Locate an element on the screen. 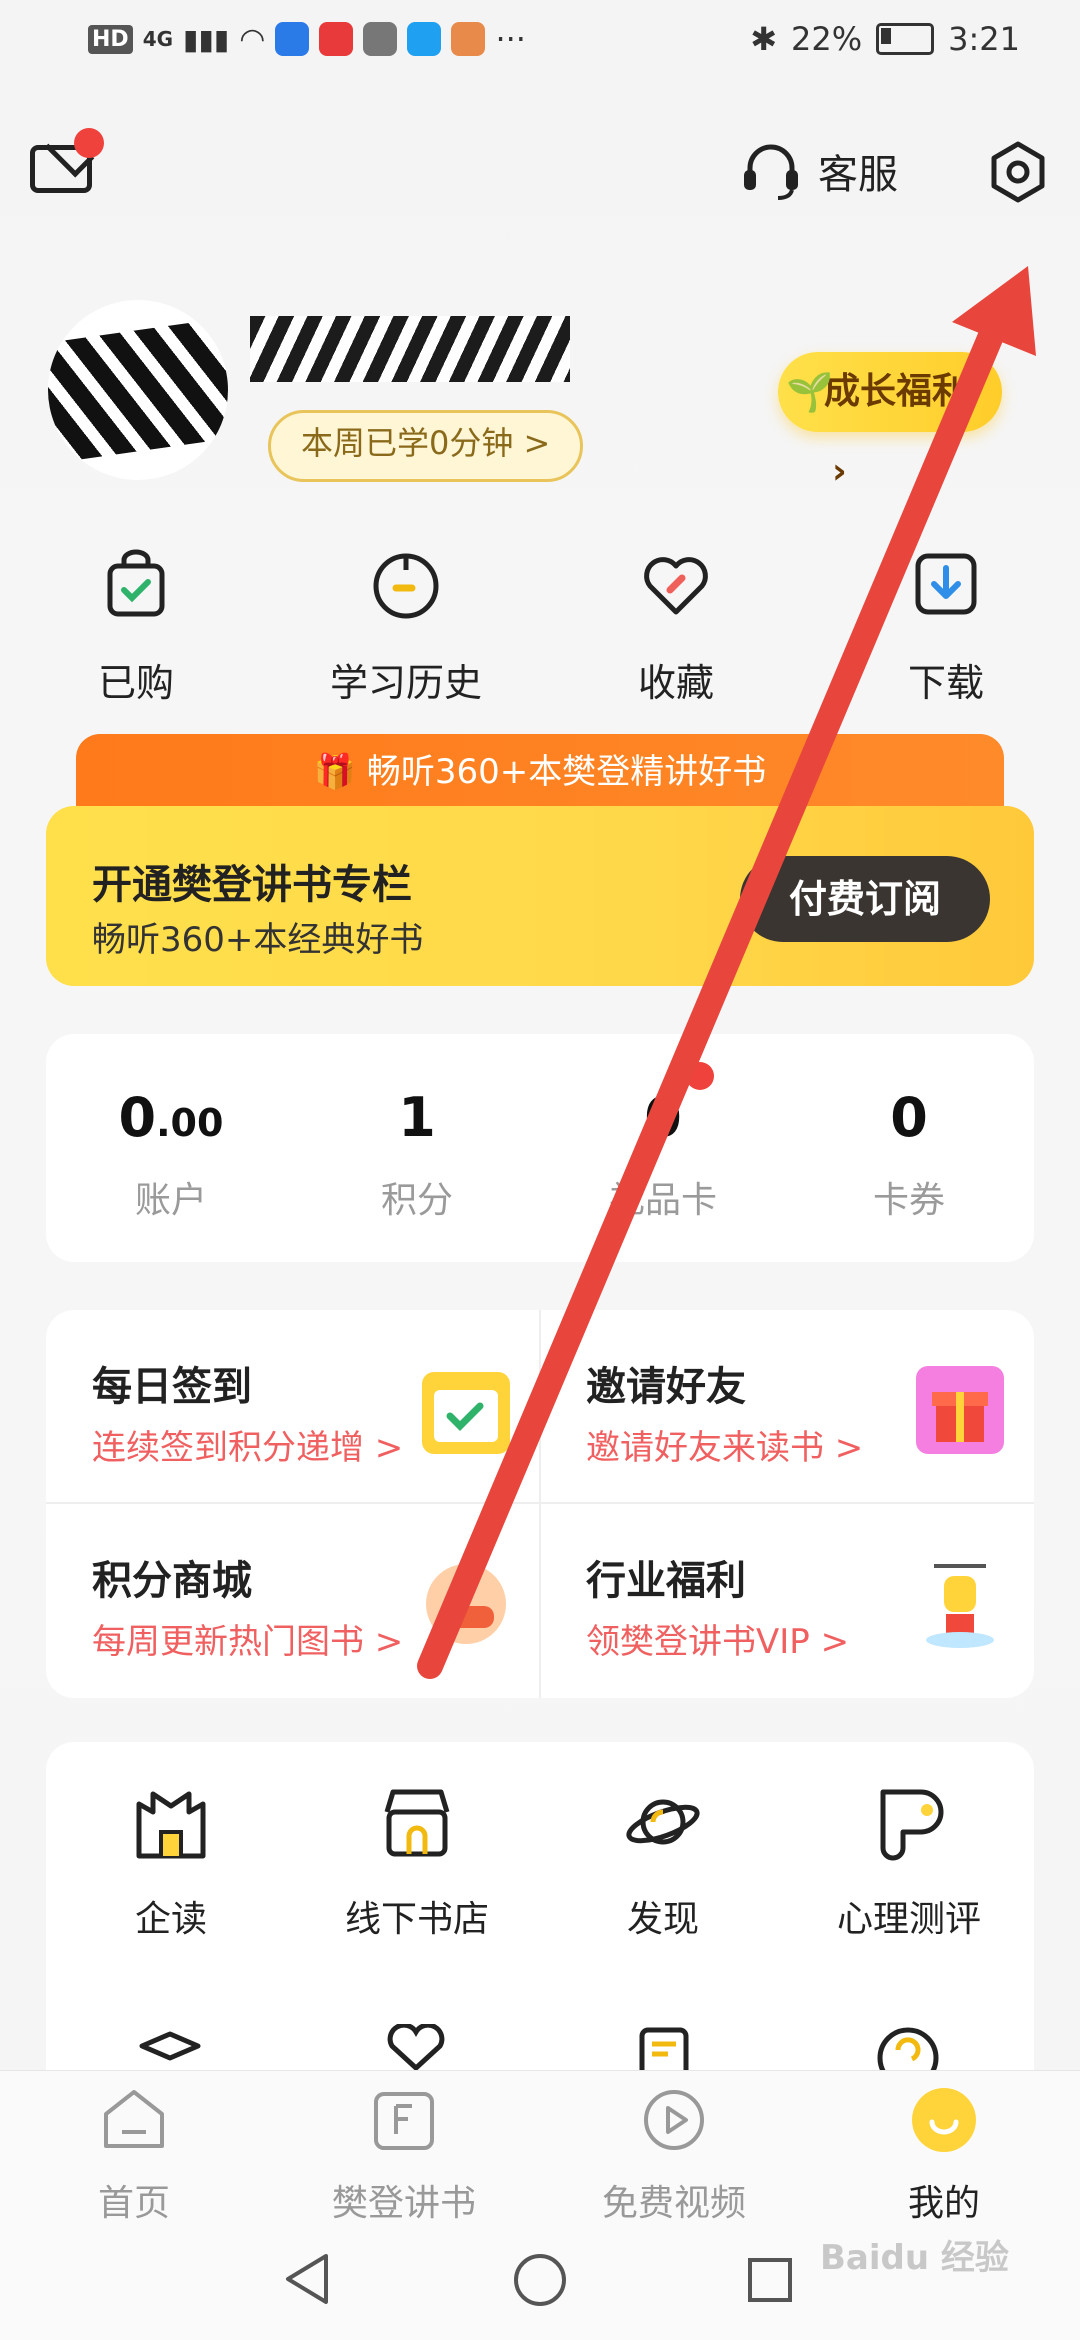  stat-points: 1 积分 is located at coordinates (417, 1154).